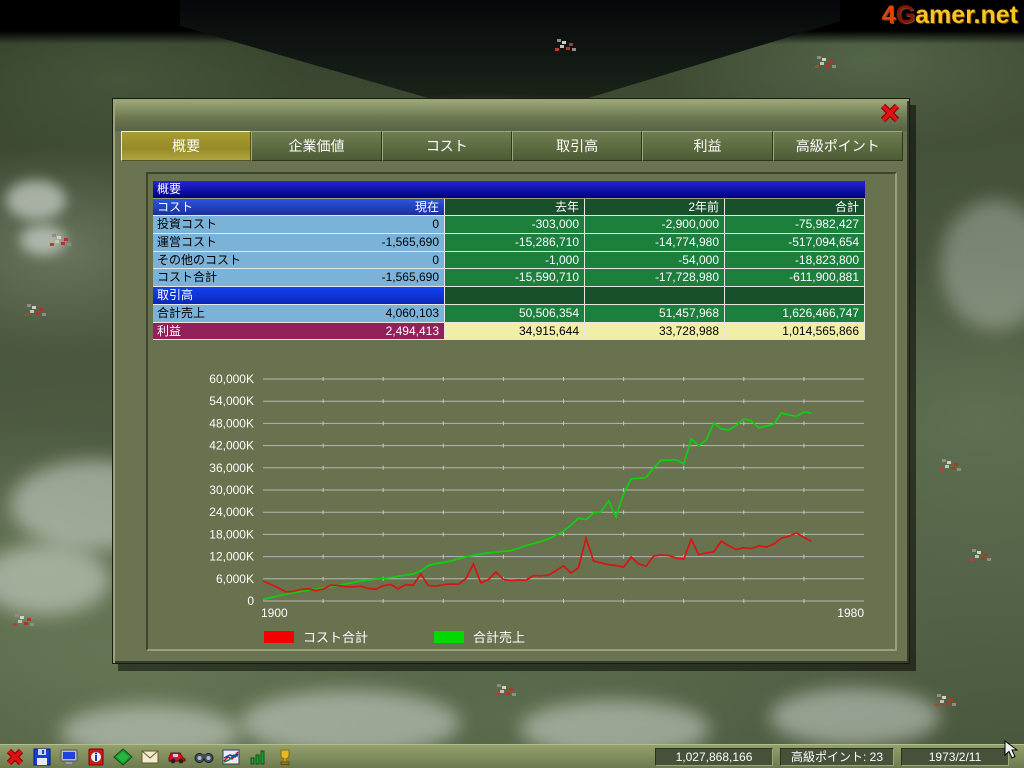 This screenshot has height=768, width=1024. What do you see at coordinates (795, 243) in the screenshot?
I see `row-value: -517,094,654` at bounding box center [795, 243].